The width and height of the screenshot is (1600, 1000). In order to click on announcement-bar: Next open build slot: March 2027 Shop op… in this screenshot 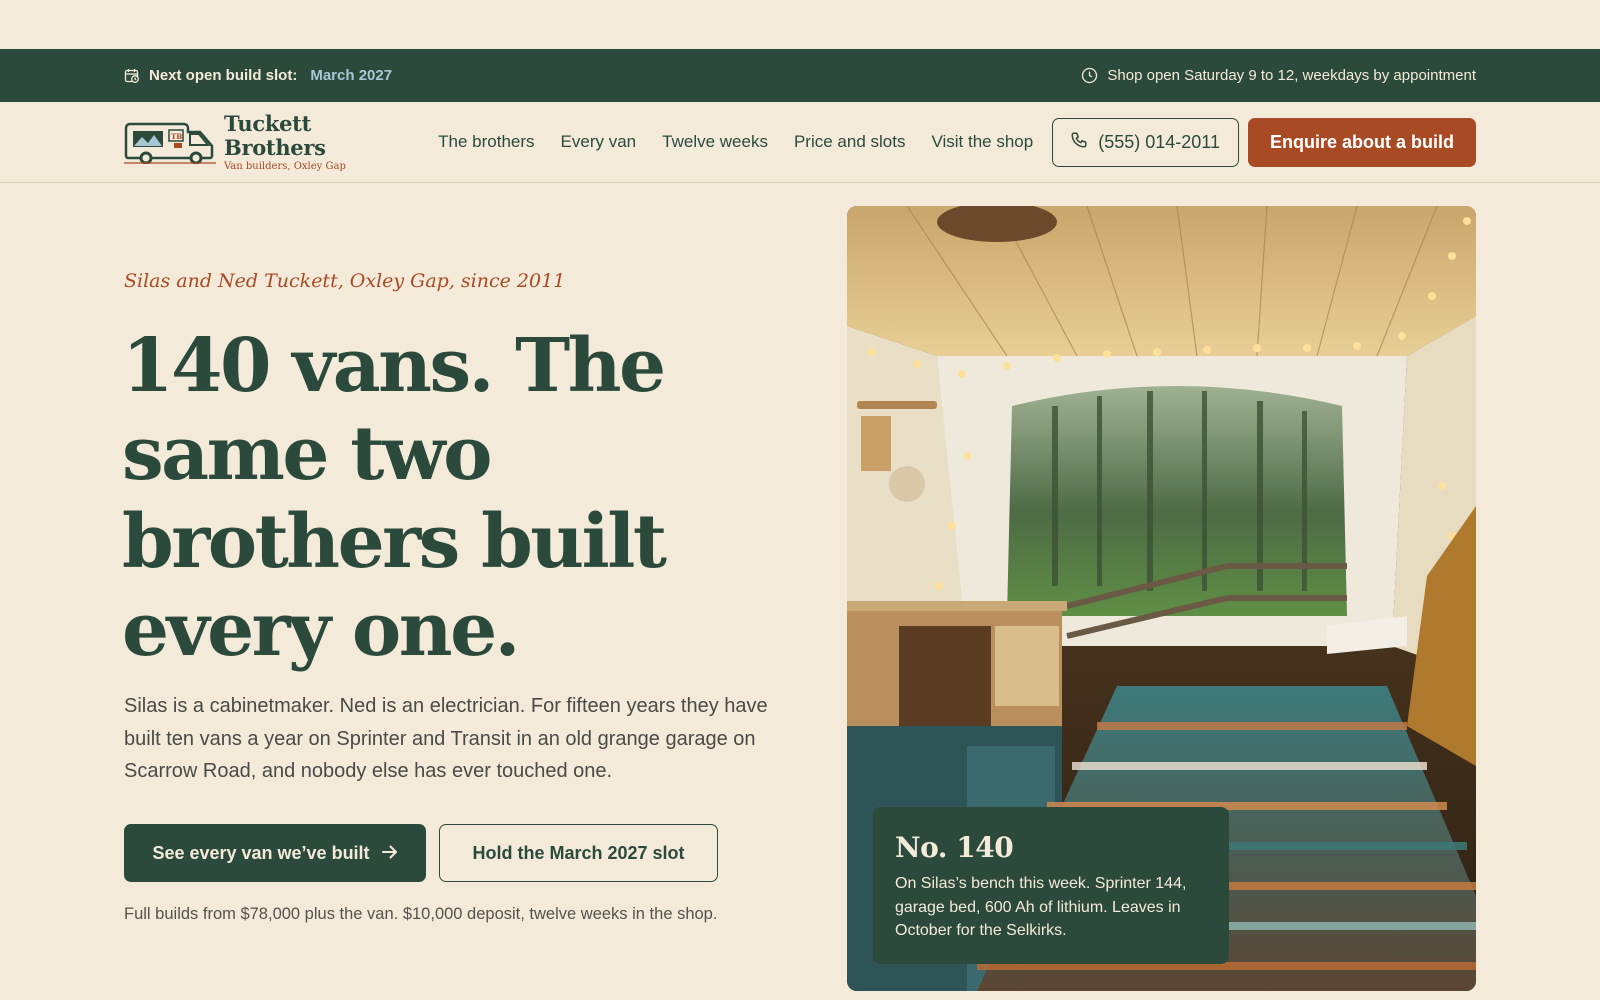, I will do `click(800, 75)`.